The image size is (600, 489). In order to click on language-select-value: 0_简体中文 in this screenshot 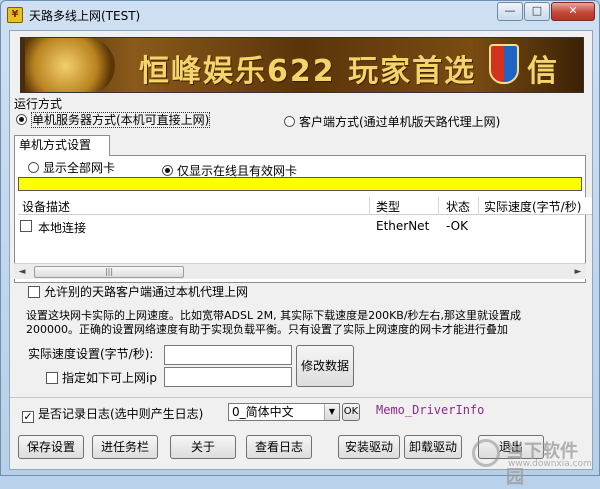, I will do `click(263, 412)`.